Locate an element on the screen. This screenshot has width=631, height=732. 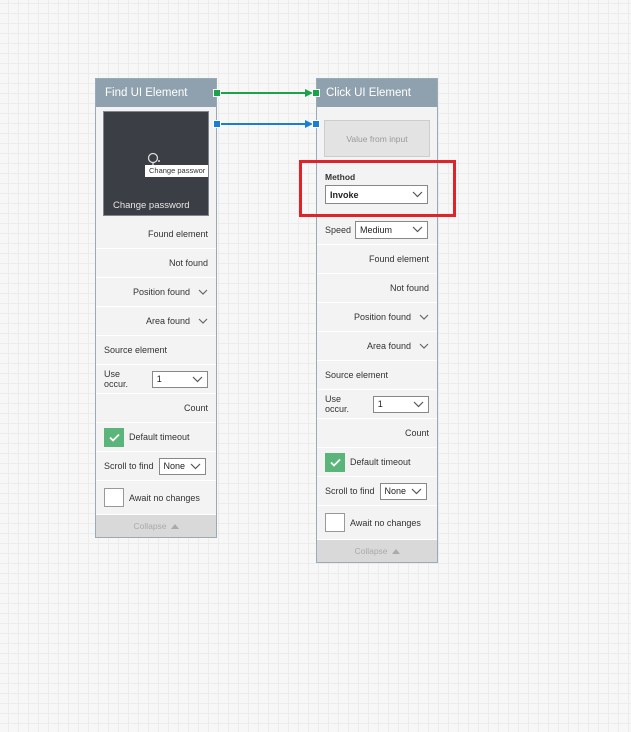
speed-select: Medium is located at coordinates (392, 229).